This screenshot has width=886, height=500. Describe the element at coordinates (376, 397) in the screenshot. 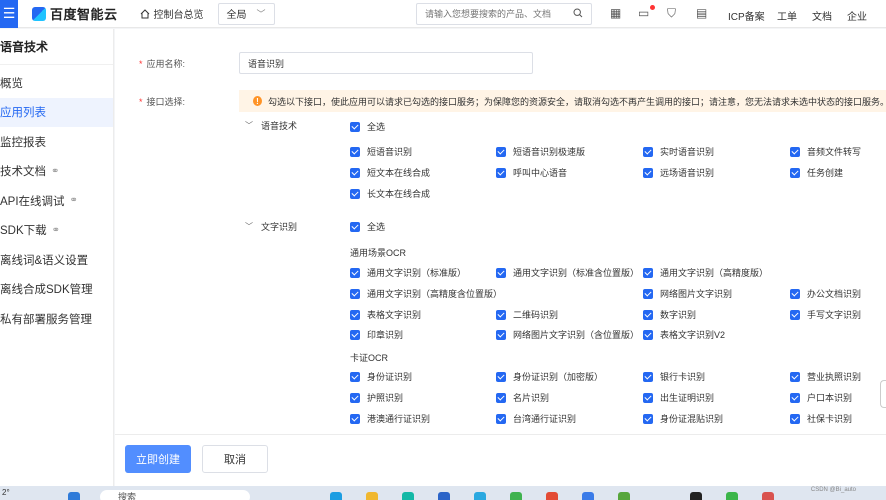

I see `checkbox-item: 护照识别` at that location.